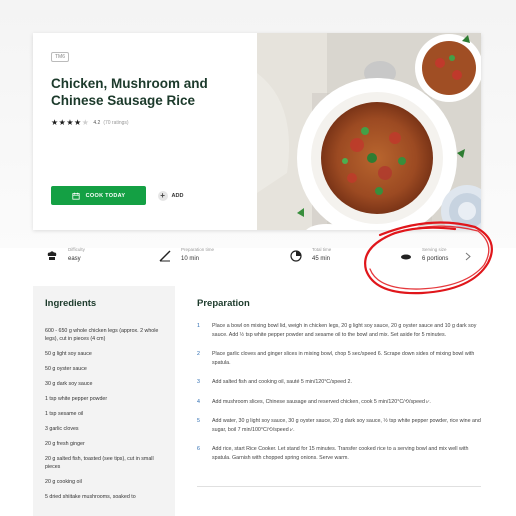  I want to click on ingredients-title: Ingredients, so click(71, 303).